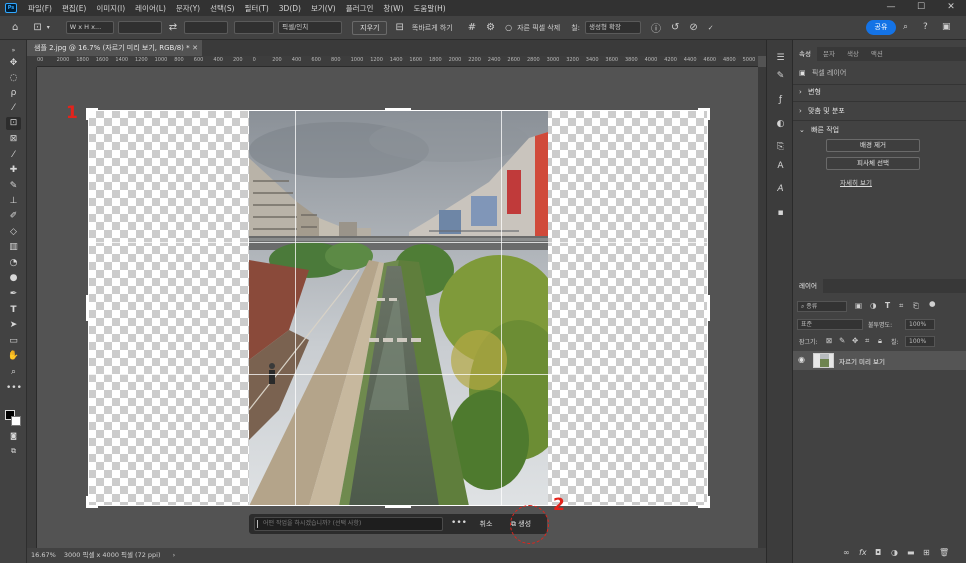 Image resolution: width=966 pixels, height=563 pixels. What do you see at coordinates (472, 27) in the screenshot?
I see `grid-overlay-icon: #` at bounding box center [472, 27].